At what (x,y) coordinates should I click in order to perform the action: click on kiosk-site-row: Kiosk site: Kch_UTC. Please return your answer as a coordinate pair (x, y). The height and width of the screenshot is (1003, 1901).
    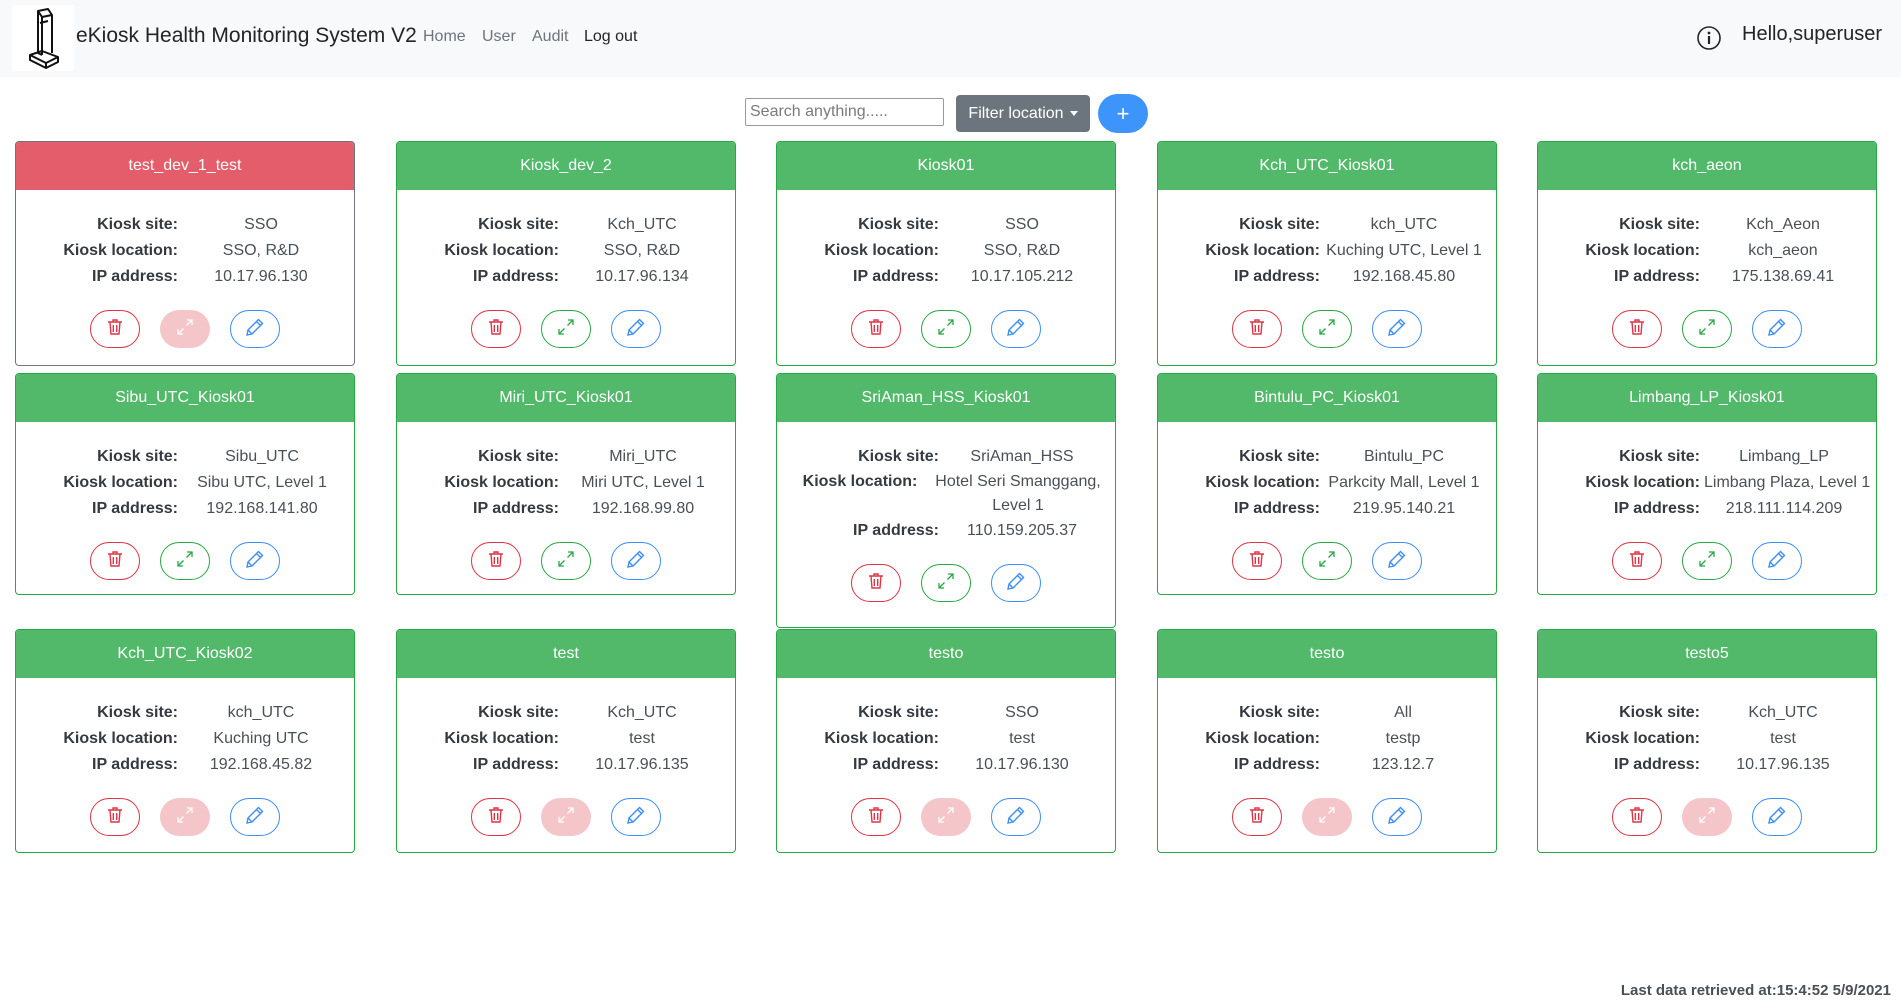
    Looking at the image, I should click on (566, 225).